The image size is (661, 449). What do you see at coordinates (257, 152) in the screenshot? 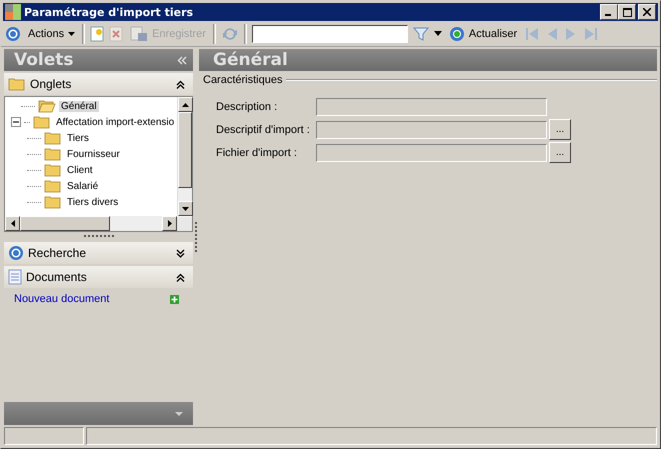
I see `field-label: Fichier d'import :` at bounding box center [257, 152].